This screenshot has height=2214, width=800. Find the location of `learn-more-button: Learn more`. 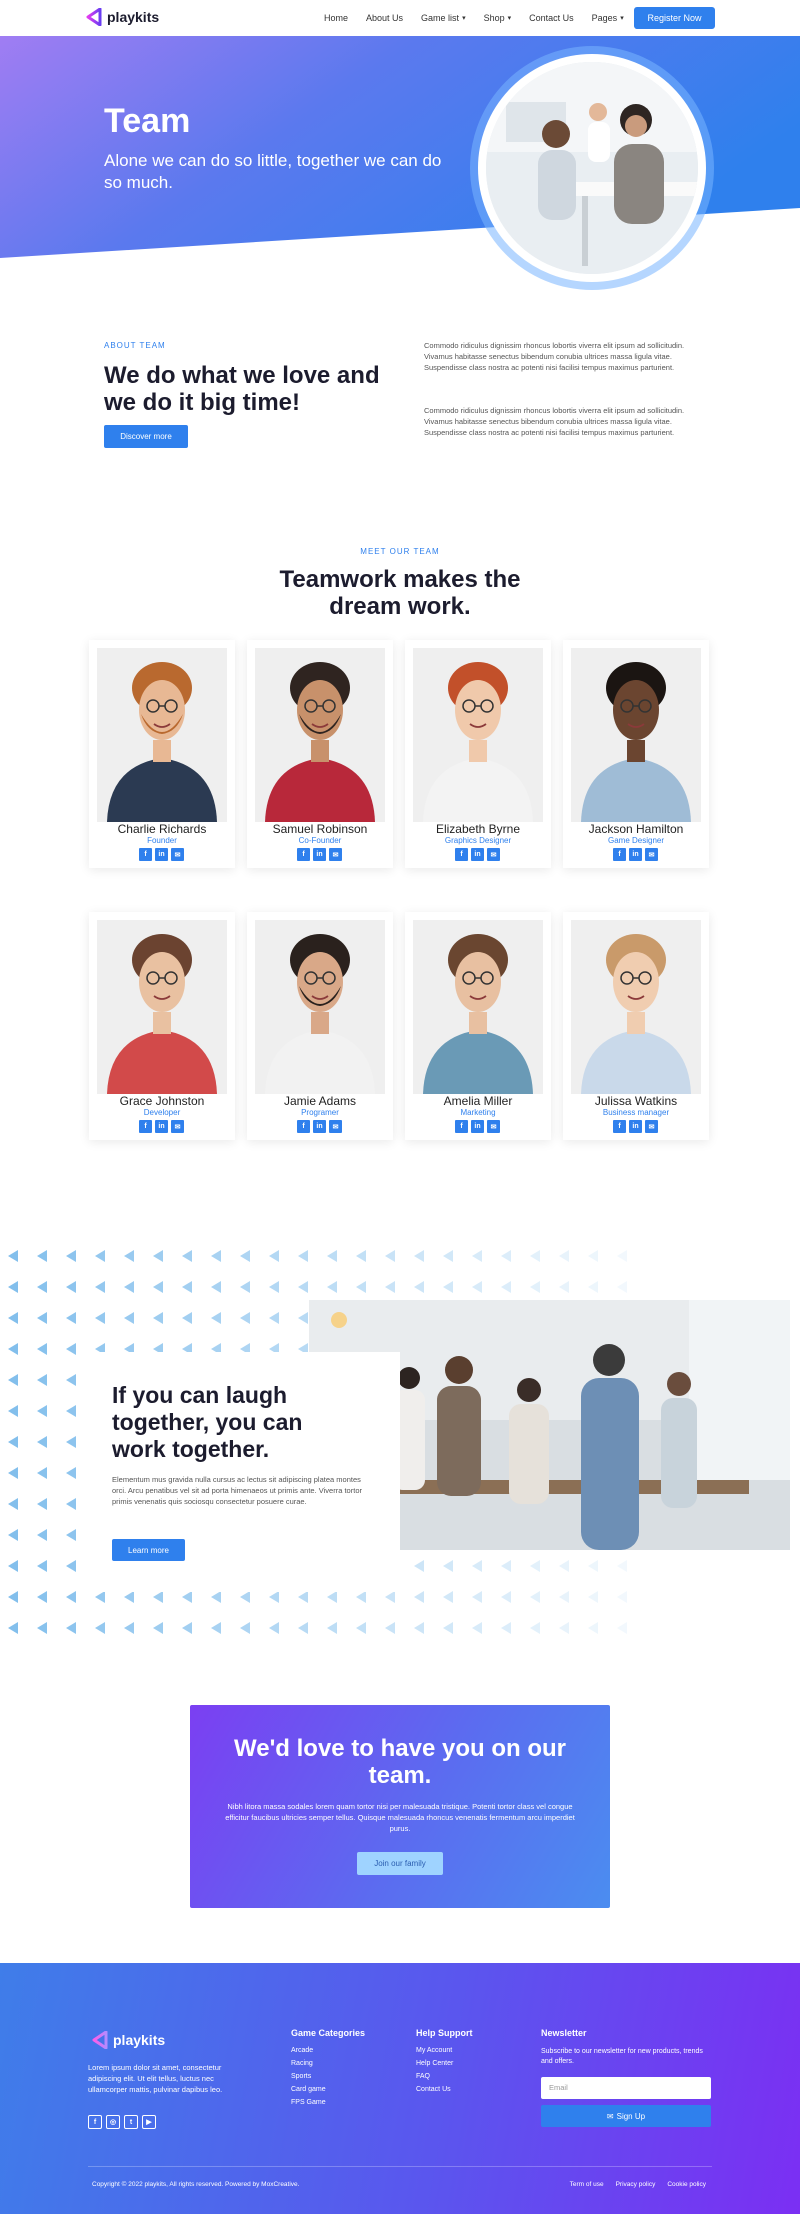

learn-more-button: Learn more is located at coordinates (148, 1550).